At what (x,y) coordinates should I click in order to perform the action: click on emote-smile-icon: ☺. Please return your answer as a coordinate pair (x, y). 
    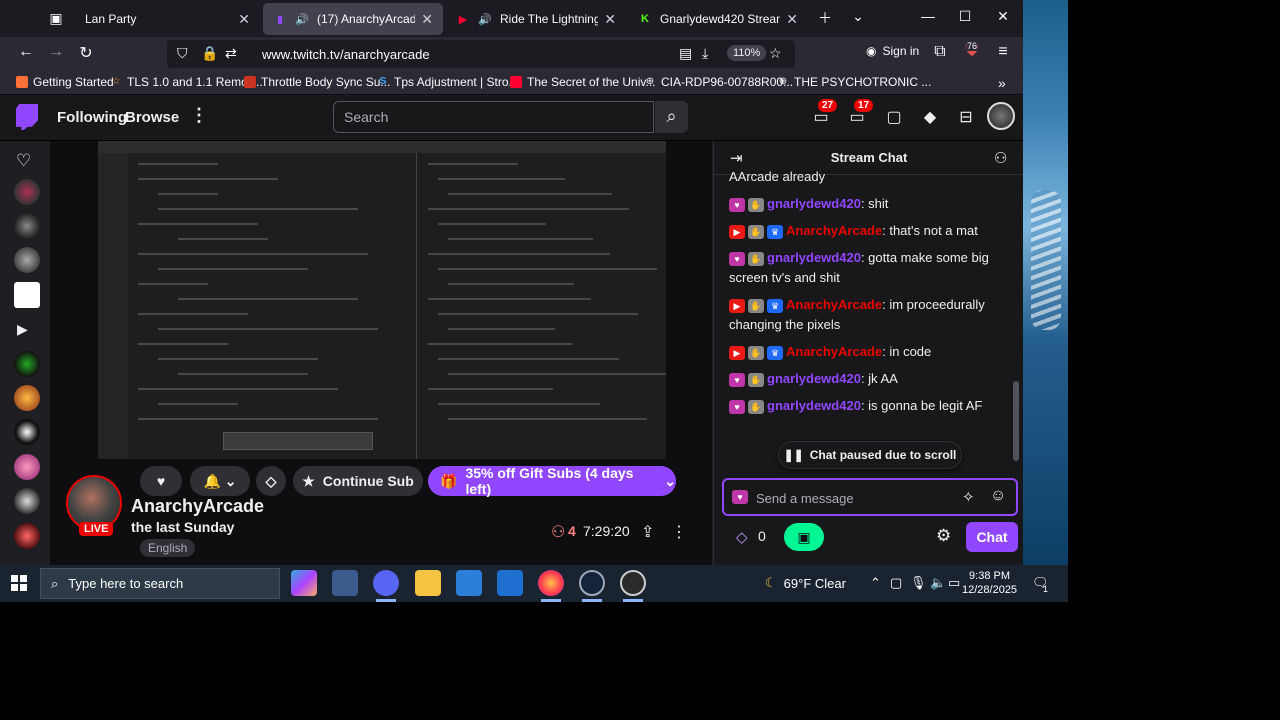
    Looking at the image, I should click on (998, 496).